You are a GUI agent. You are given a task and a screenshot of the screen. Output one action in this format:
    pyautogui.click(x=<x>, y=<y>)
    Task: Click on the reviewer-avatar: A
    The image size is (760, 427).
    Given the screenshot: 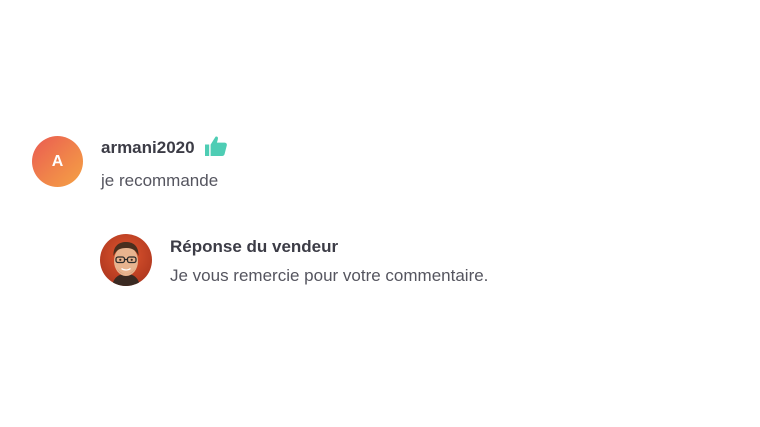 What is the action you would take?
    pyautogui.click(x=57, y=161)
    